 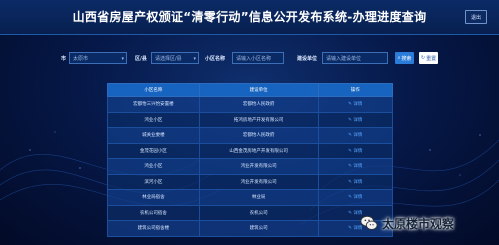 What do you see at coordinates (399, 58) in the screenshot?
I see `search-icon: ⌕` at bounding box center [399, 58].